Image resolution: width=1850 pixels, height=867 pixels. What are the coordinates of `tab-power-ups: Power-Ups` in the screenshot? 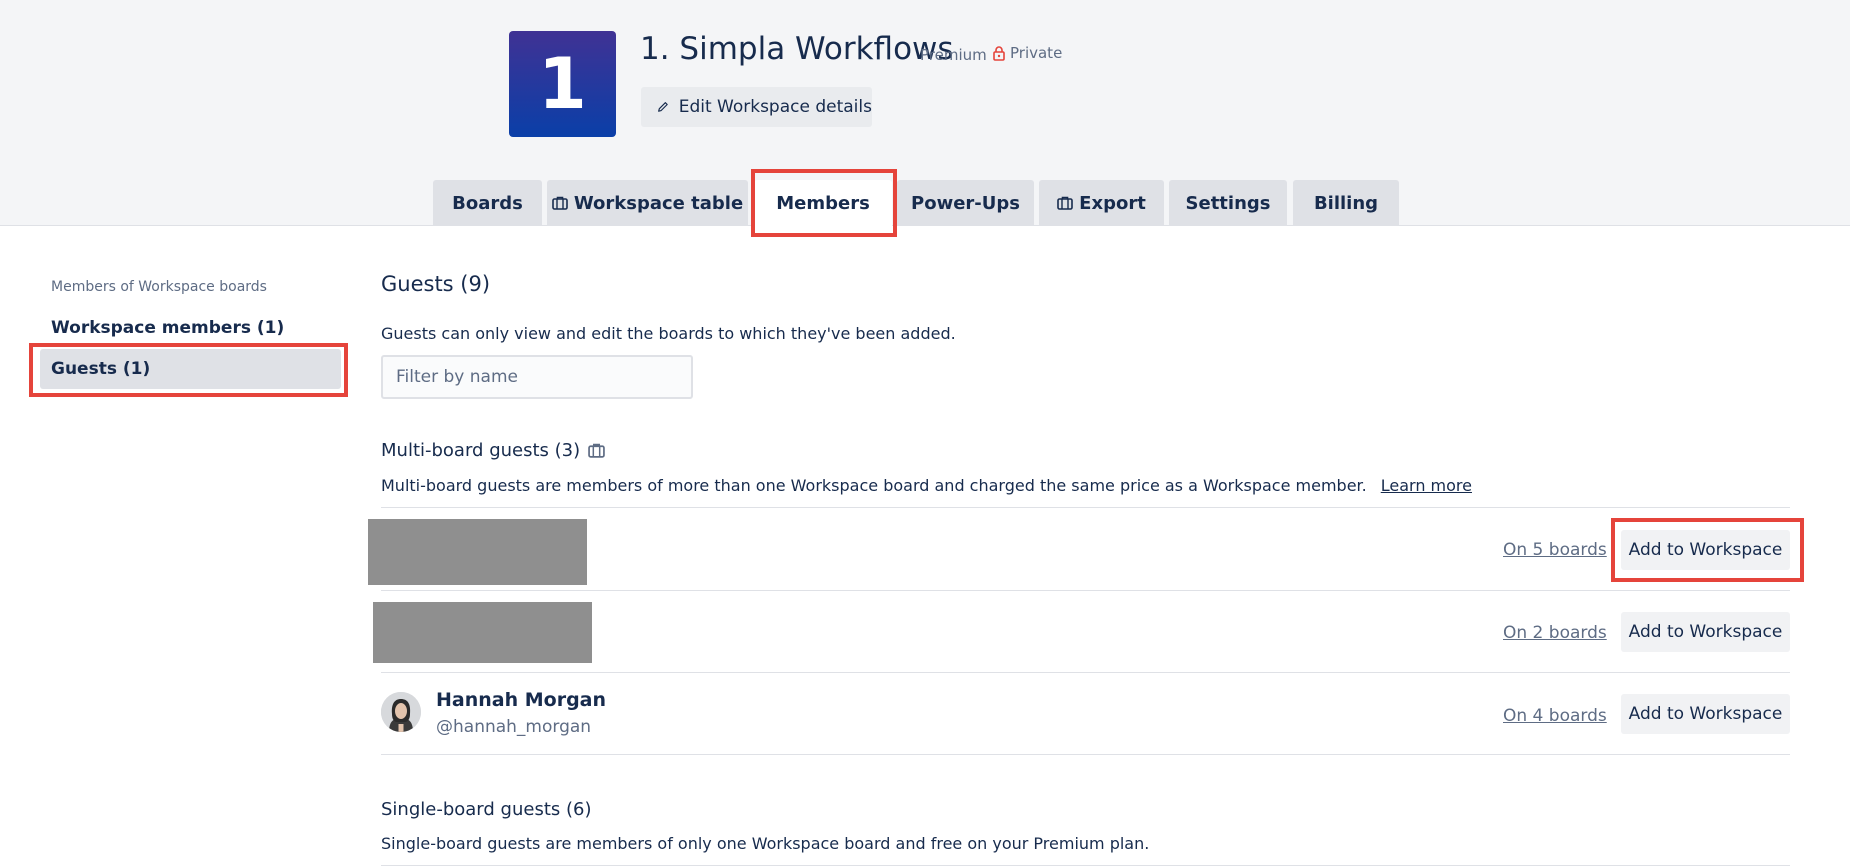 It's located at (965, 203).